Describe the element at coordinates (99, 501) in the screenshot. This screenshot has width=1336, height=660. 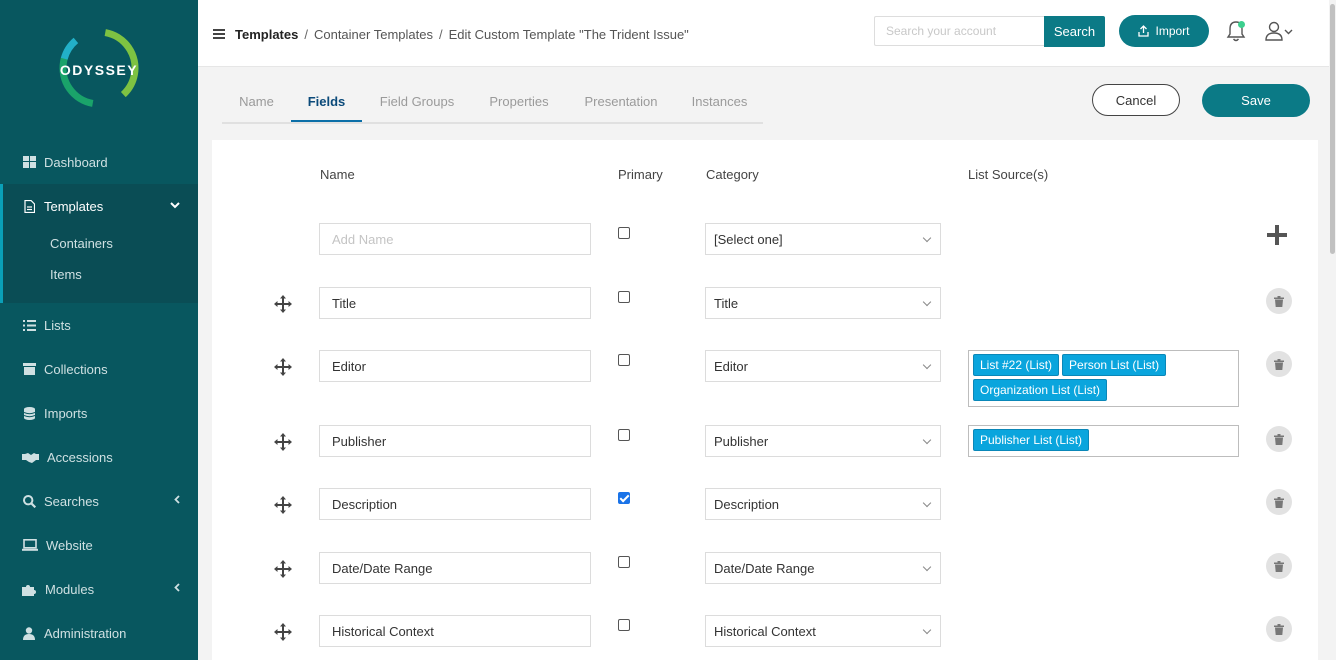
I see `sidebar-item-searches: Searches` at that location.